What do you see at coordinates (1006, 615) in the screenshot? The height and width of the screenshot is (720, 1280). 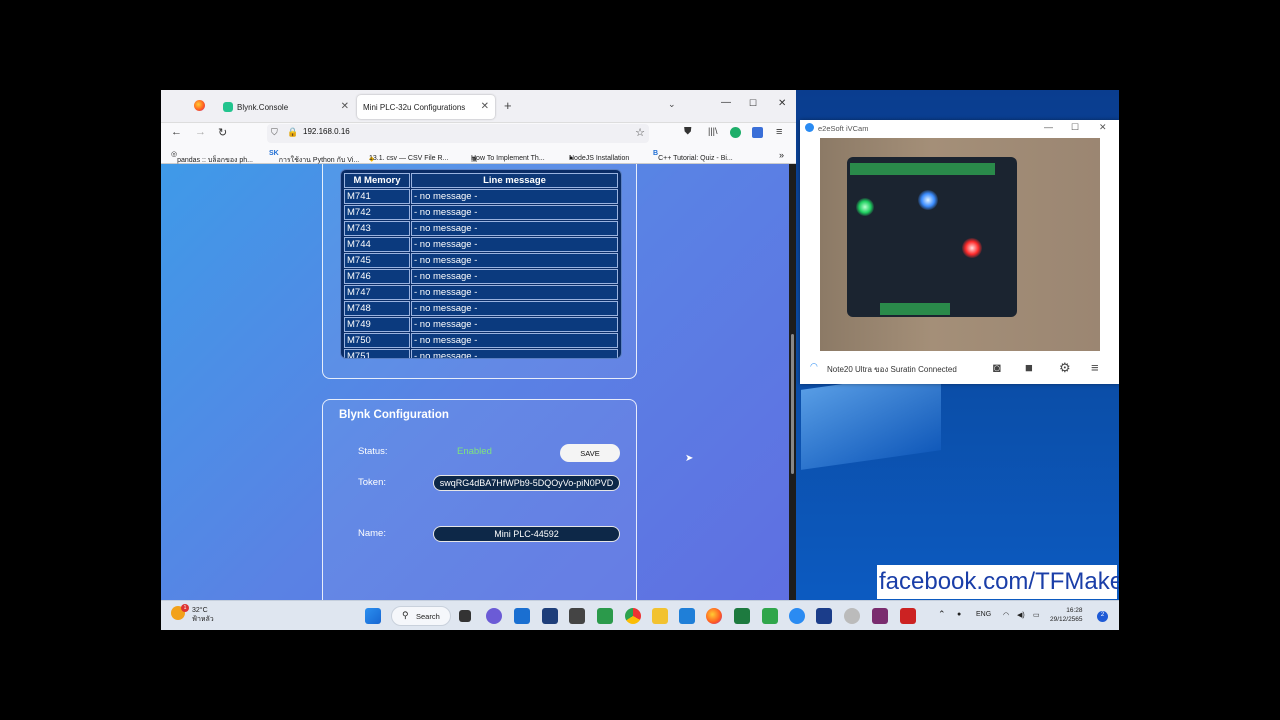 I see `wifi-icon: ◠` at bounding box center [1006, 615].